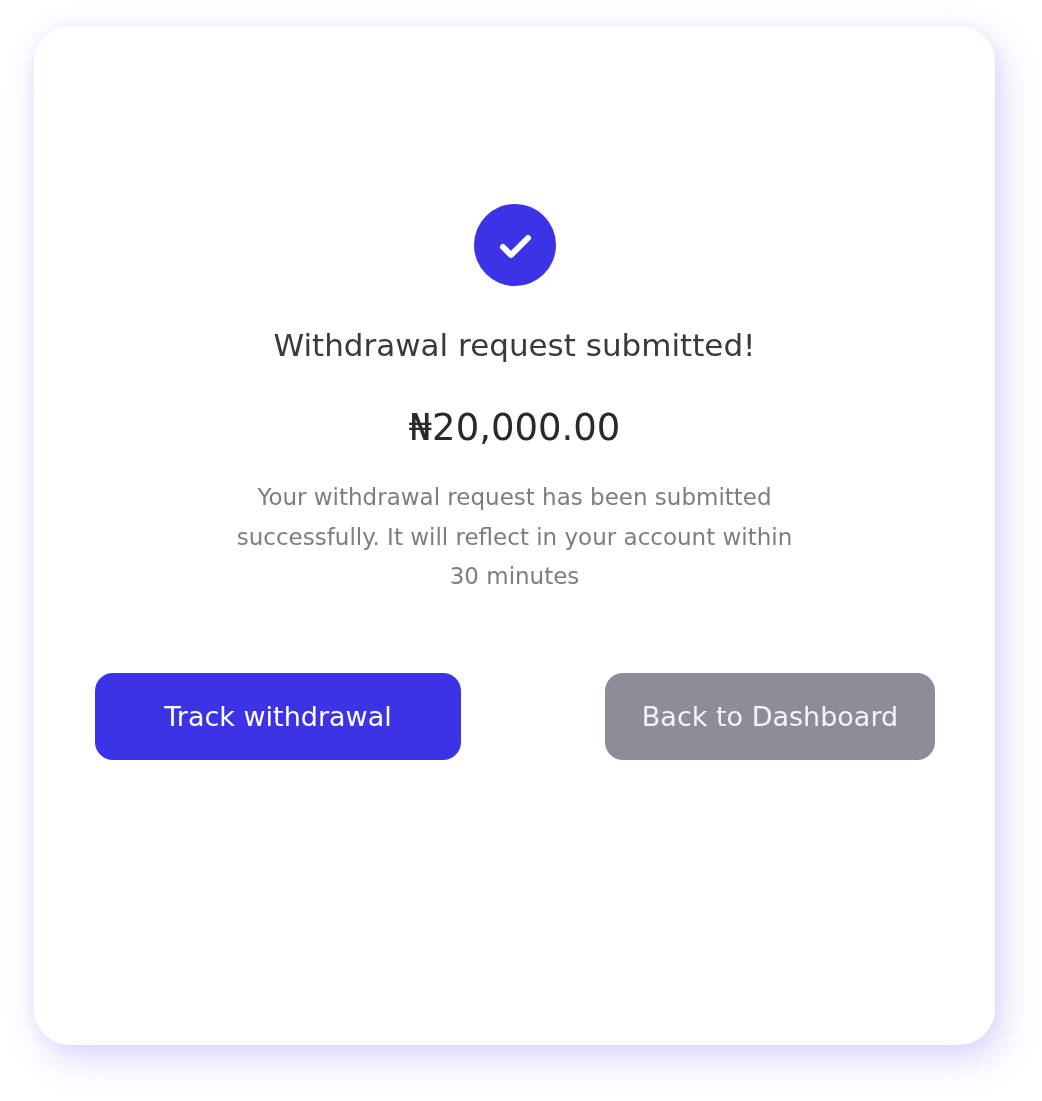  I want to click on amount-text: ₦20,000.00, so click(514, 428).